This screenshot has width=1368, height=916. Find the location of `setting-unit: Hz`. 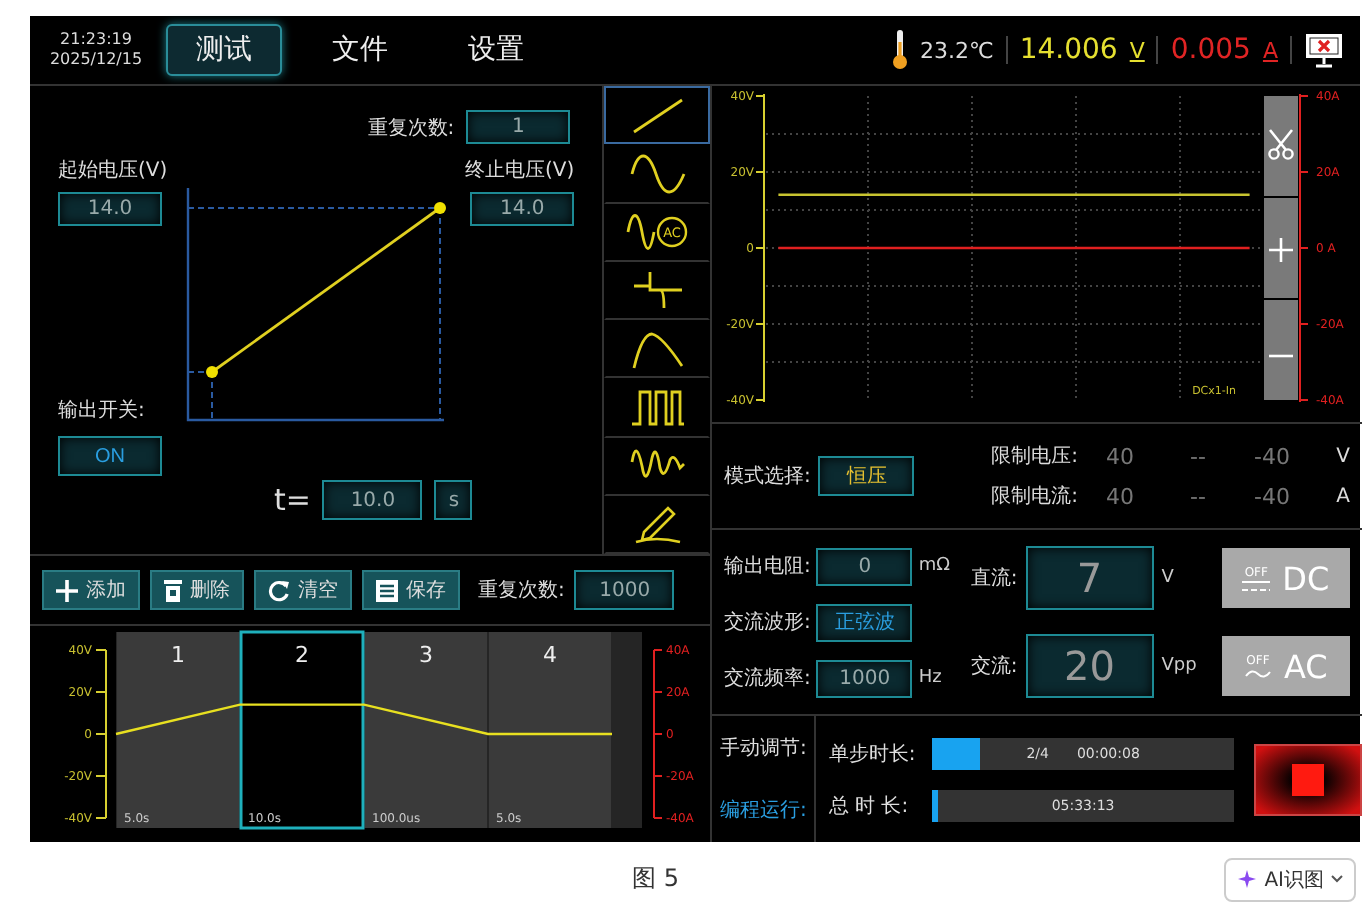

setting-unit: Hz is located at coordinates (931, 678).